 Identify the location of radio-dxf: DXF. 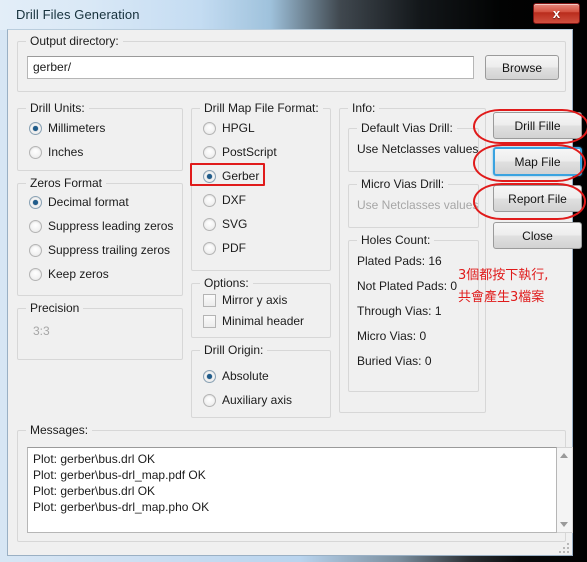
(224, 200).